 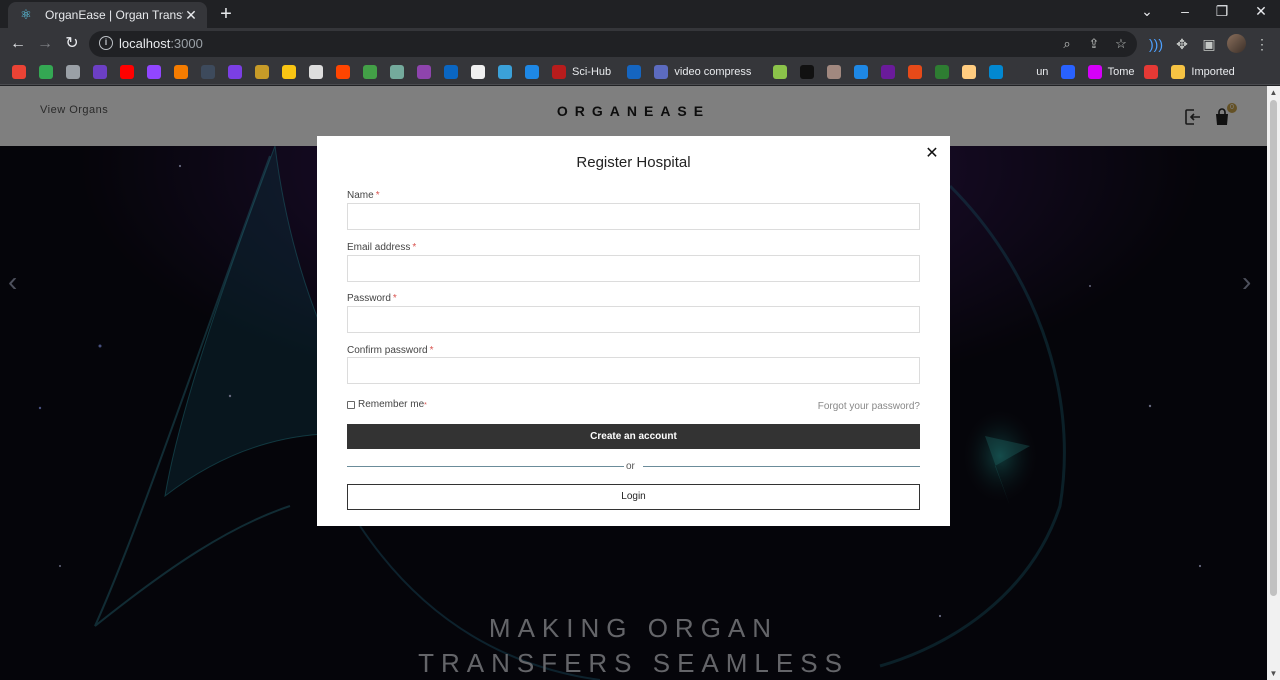 I want to click on bookmark-item: Tome, so click(x=1111, y=72).